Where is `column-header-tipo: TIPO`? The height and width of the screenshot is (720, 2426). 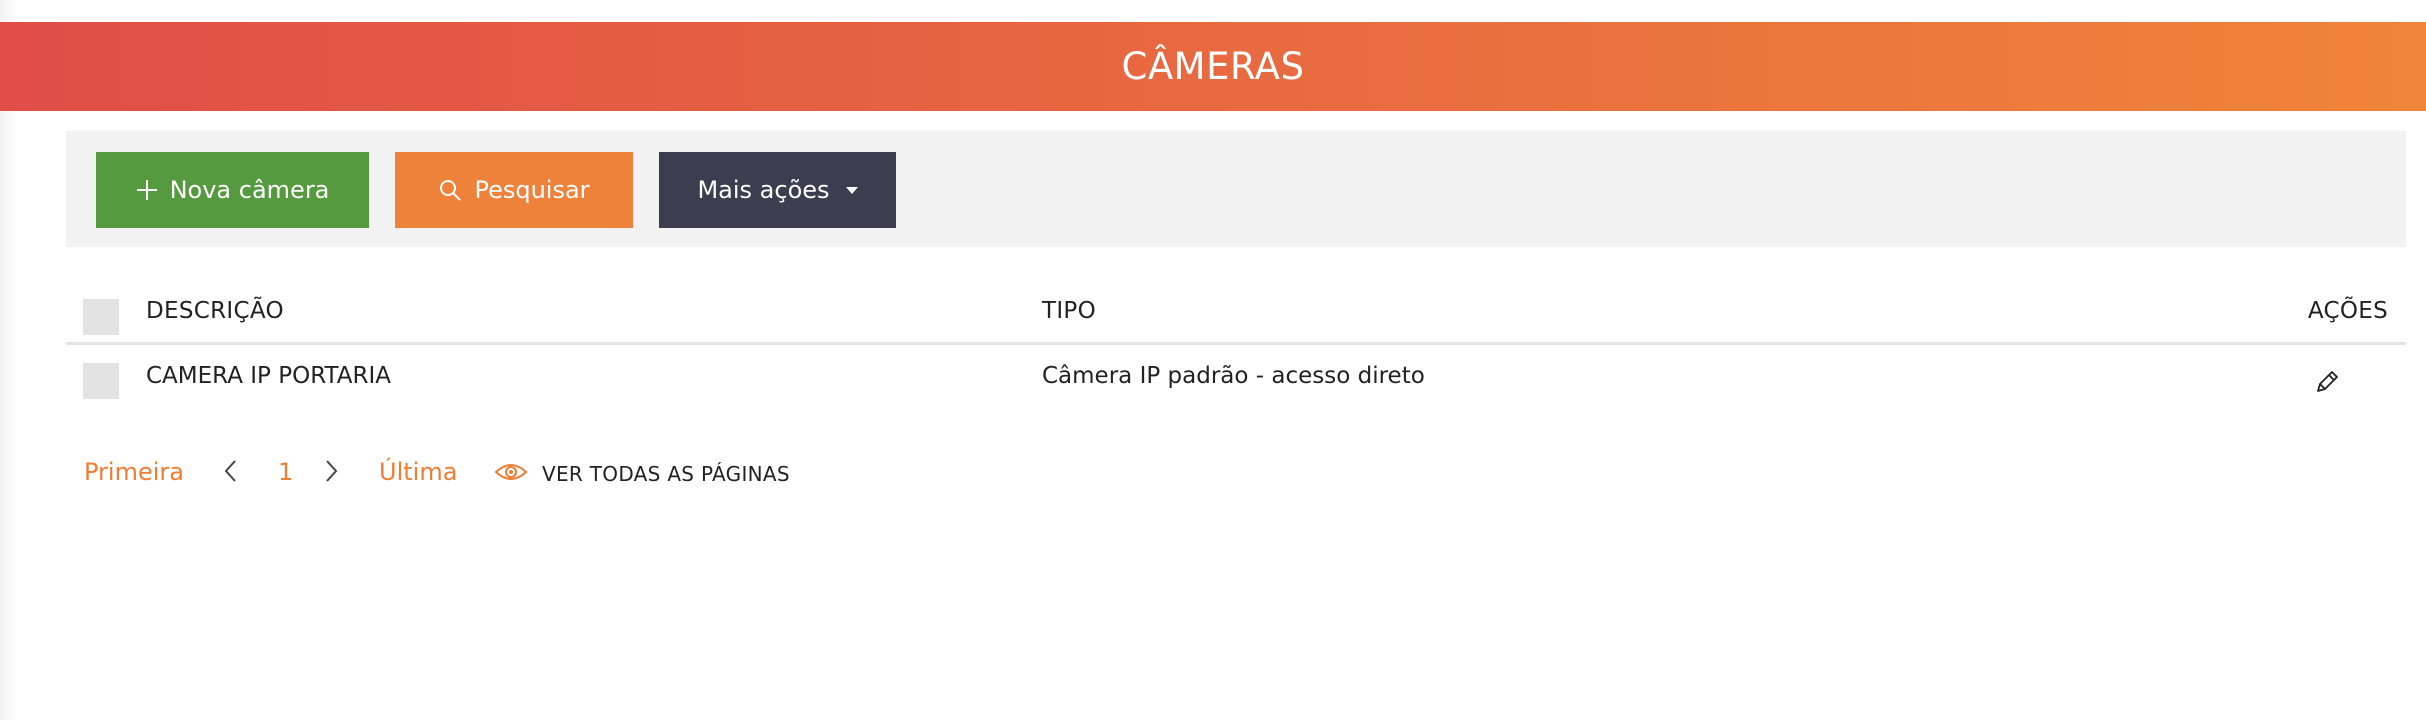
column-header-tipo: TIPO is located at coordinates (1069, 311).